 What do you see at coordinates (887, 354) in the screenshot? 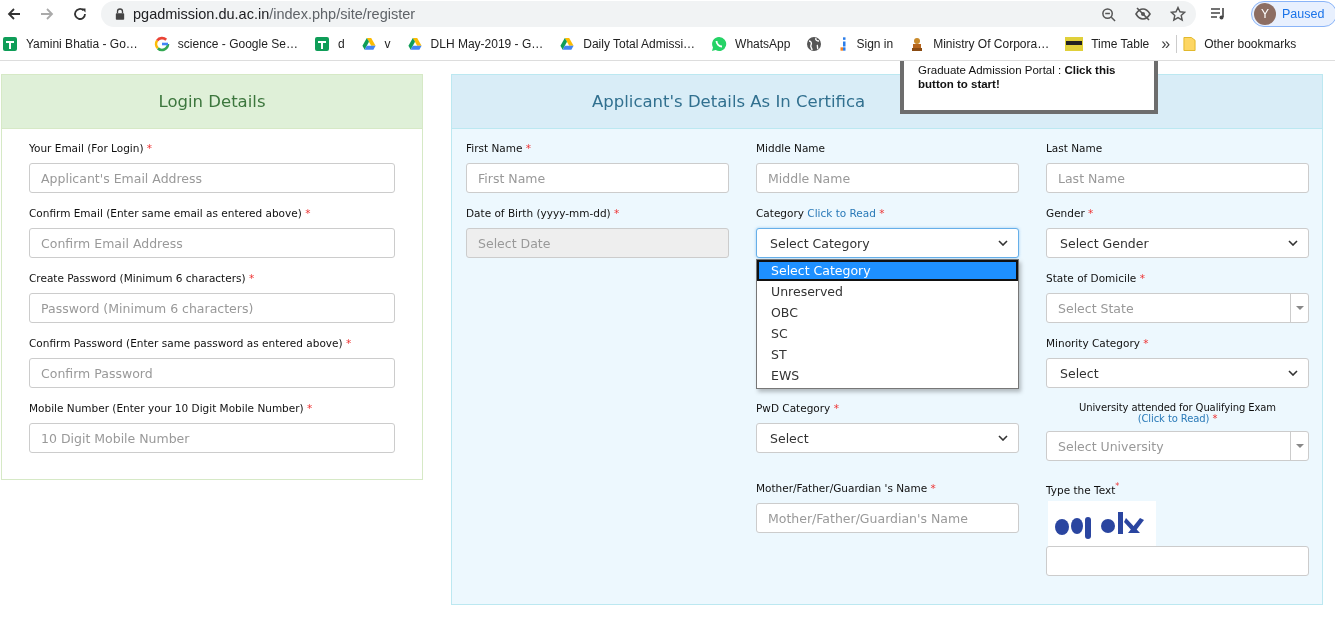
I see `dropdown-option: ST` at bounding box center [887, 354].